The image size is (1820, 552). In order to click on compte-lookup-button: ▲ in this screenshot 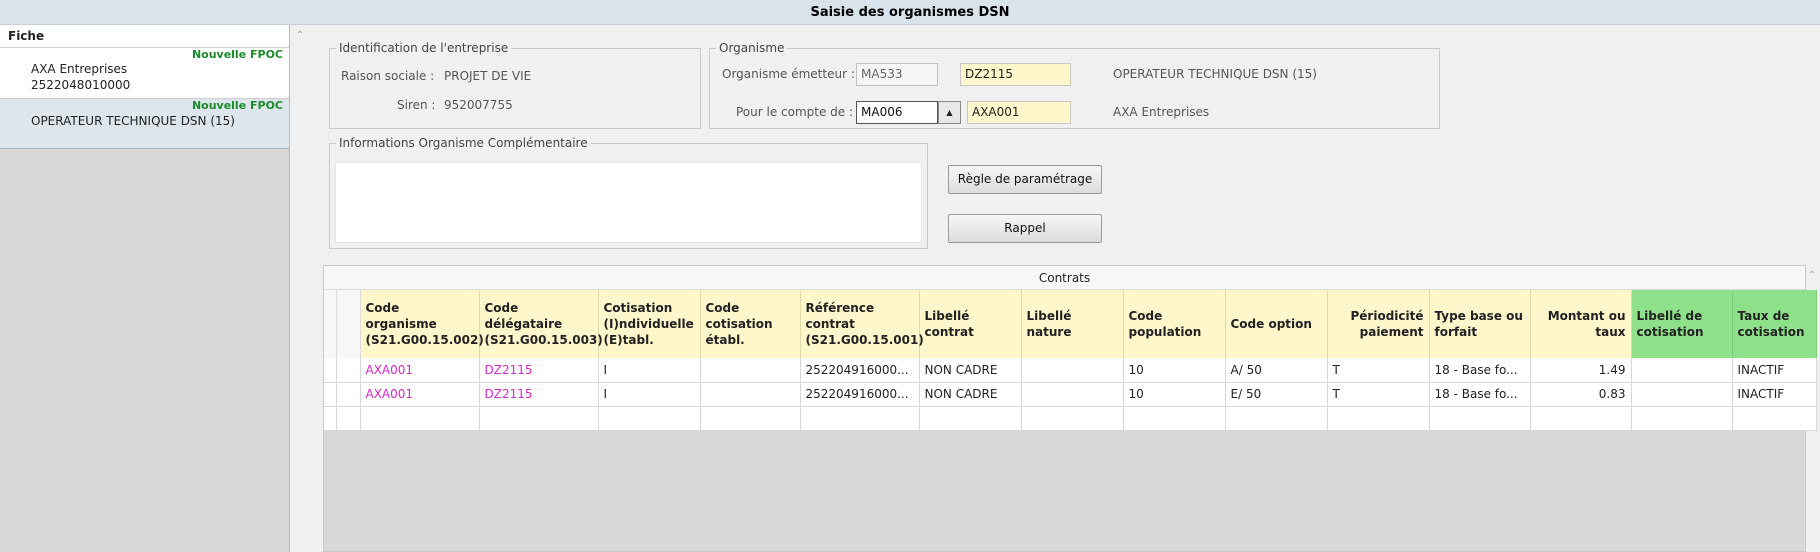, I will do `click(949, 112)`.